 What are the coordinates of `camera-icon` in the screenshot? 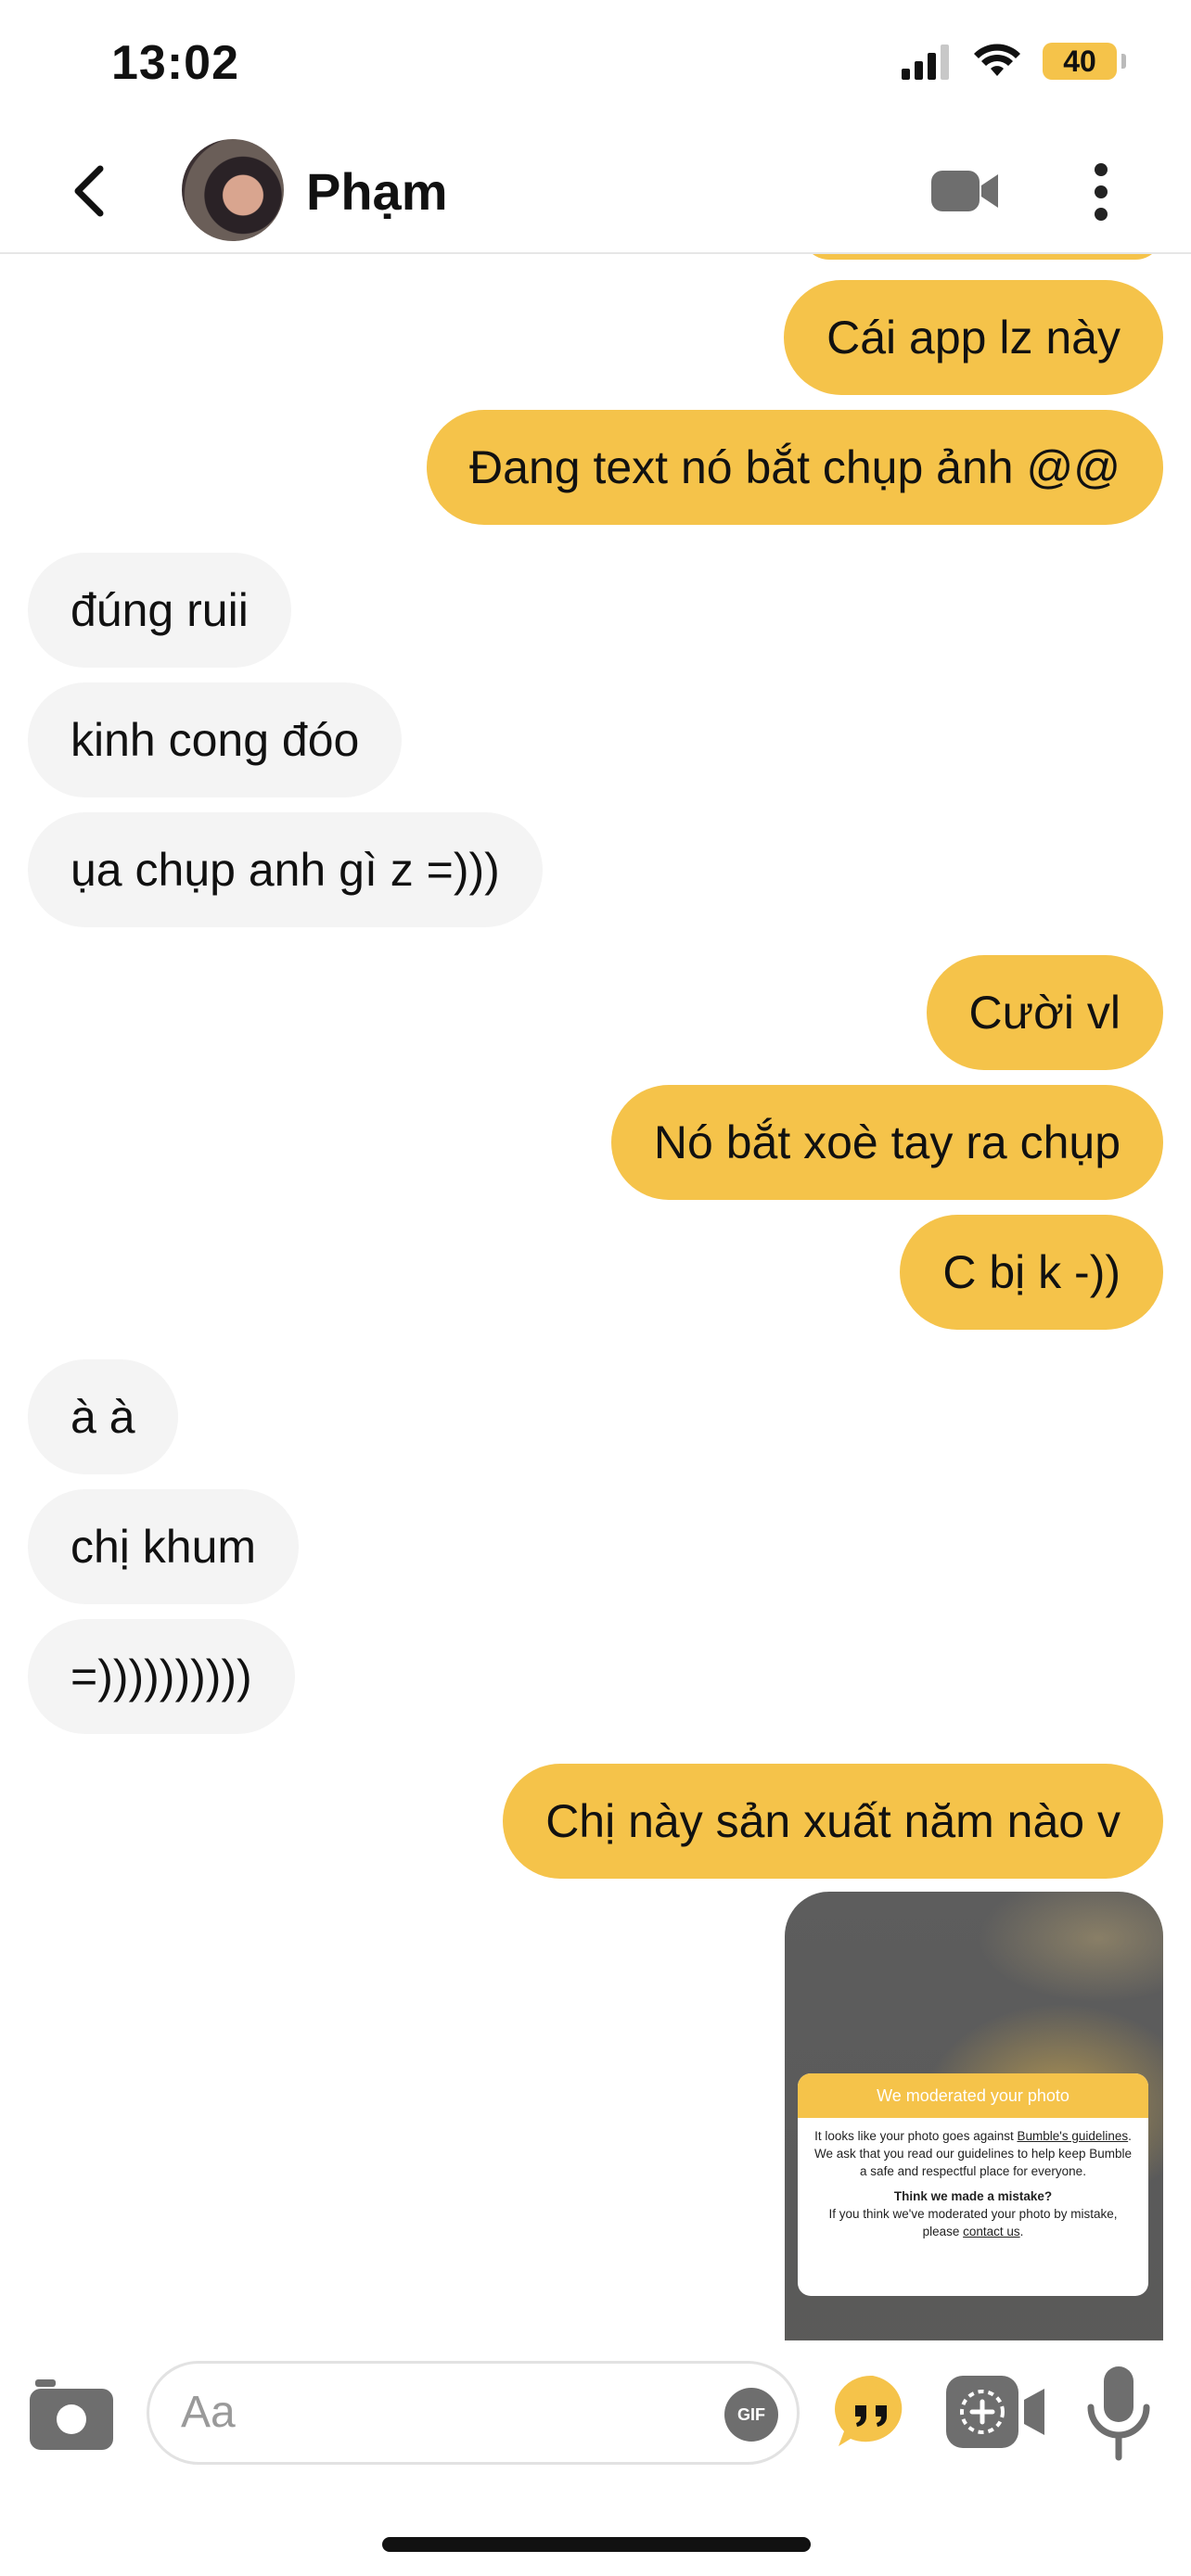 It's located at (71, 2414).